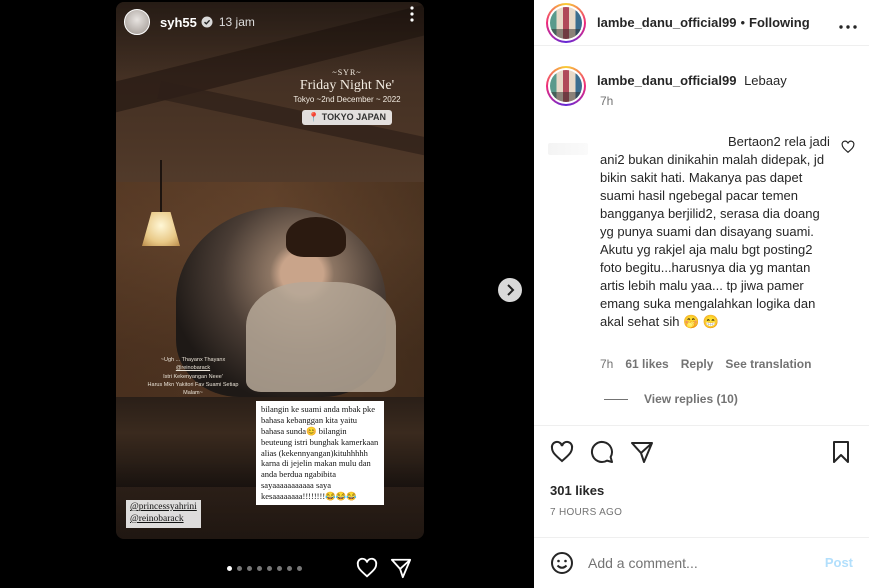 This screenshot has height=588, width=869. I want to click on caption-username: lambe_danu_official99, so click(666, 80).